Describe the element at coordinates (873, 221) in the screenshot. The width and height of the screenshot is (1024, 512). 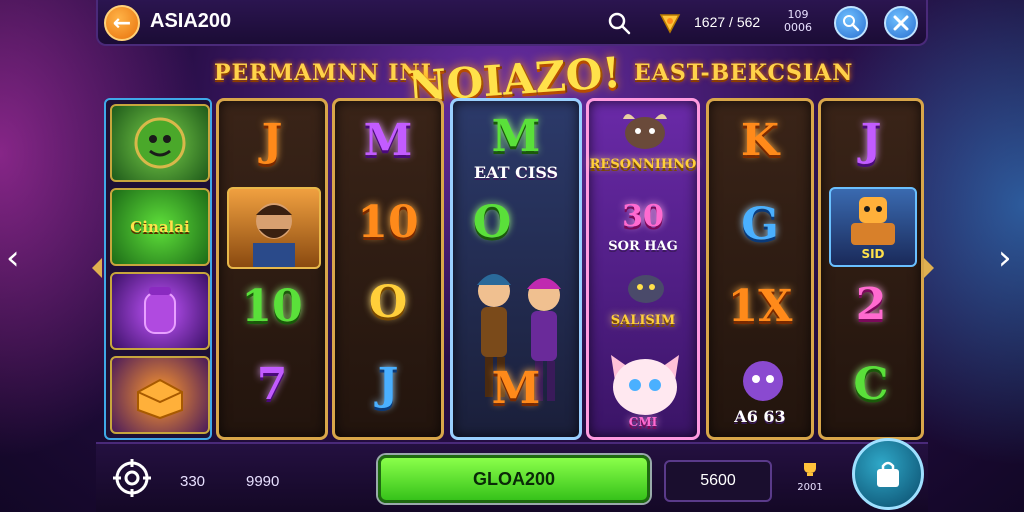
I see `robot-icon` at that location.